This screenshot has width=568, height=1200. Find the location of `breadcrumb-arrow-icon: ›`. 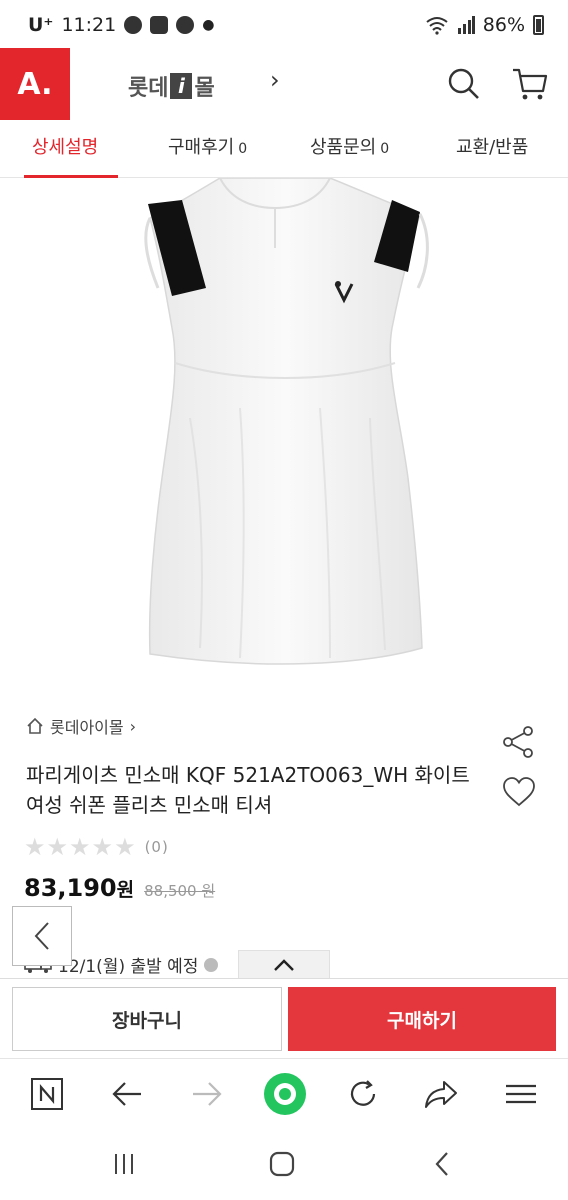

breadcrumb-arrow-icon: › is located at coordinates (133, 726).